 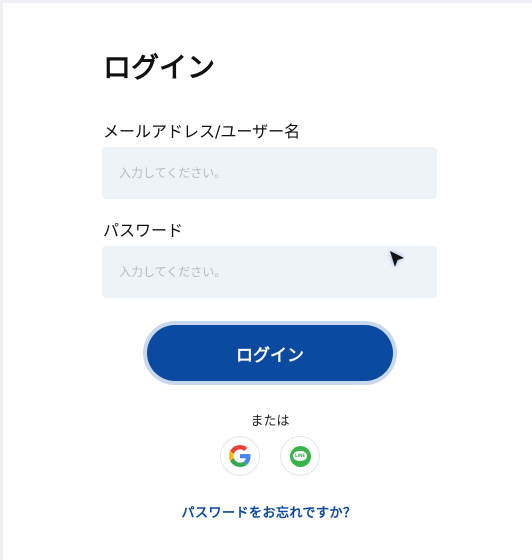 I want to click on google-login-button, so click(x=240, y=456).